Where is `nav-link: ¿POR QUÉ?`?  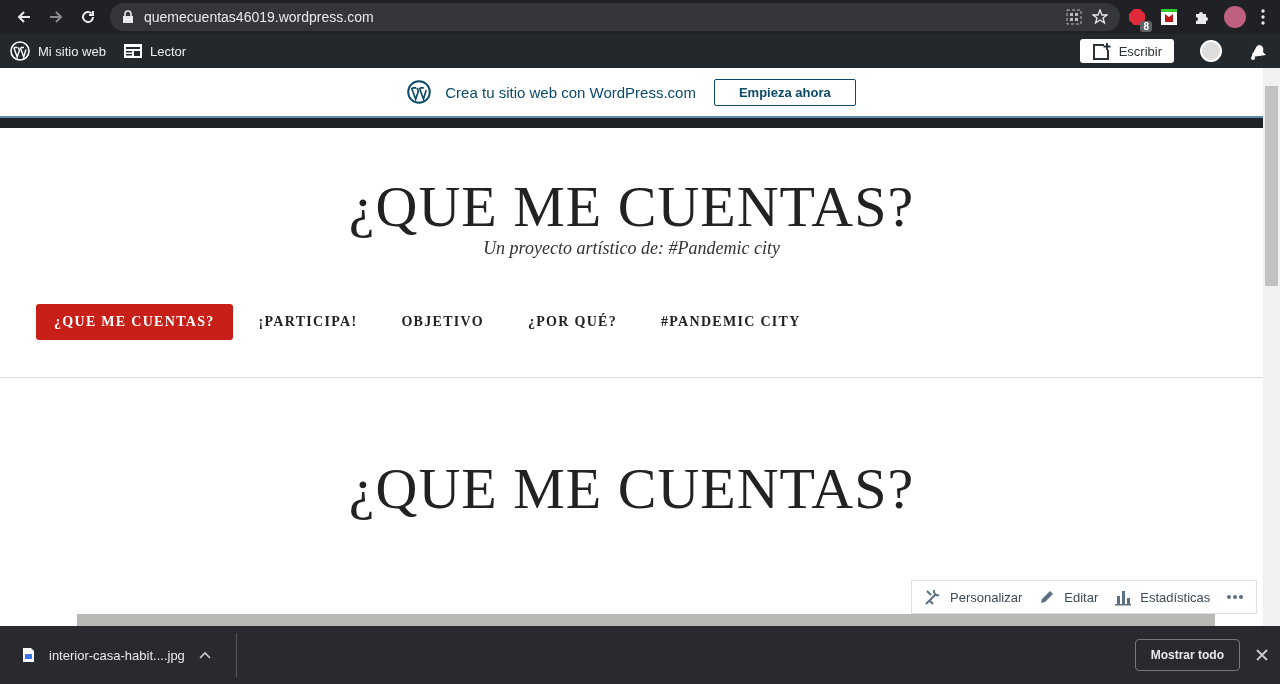
nav-link: ¿POR QUÉ? is located at coordinates (572, 322).